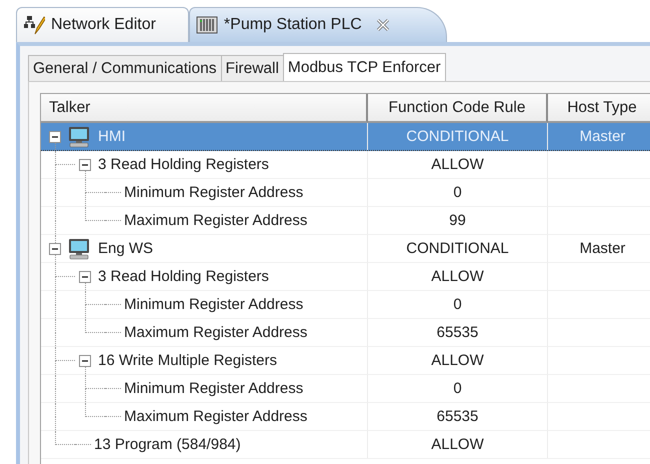  I want to click on tree-row: 13 Program (584/984) ALLOW, so click(345, 445).